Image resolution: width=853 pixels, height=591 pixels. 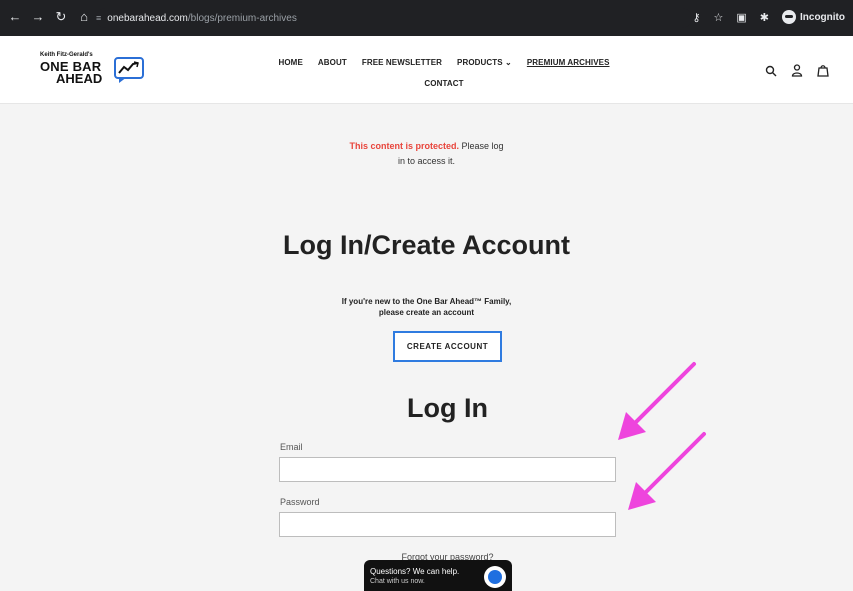 I want to click on url-path: /blogs/premium-archives, so click(x=242, y=18).